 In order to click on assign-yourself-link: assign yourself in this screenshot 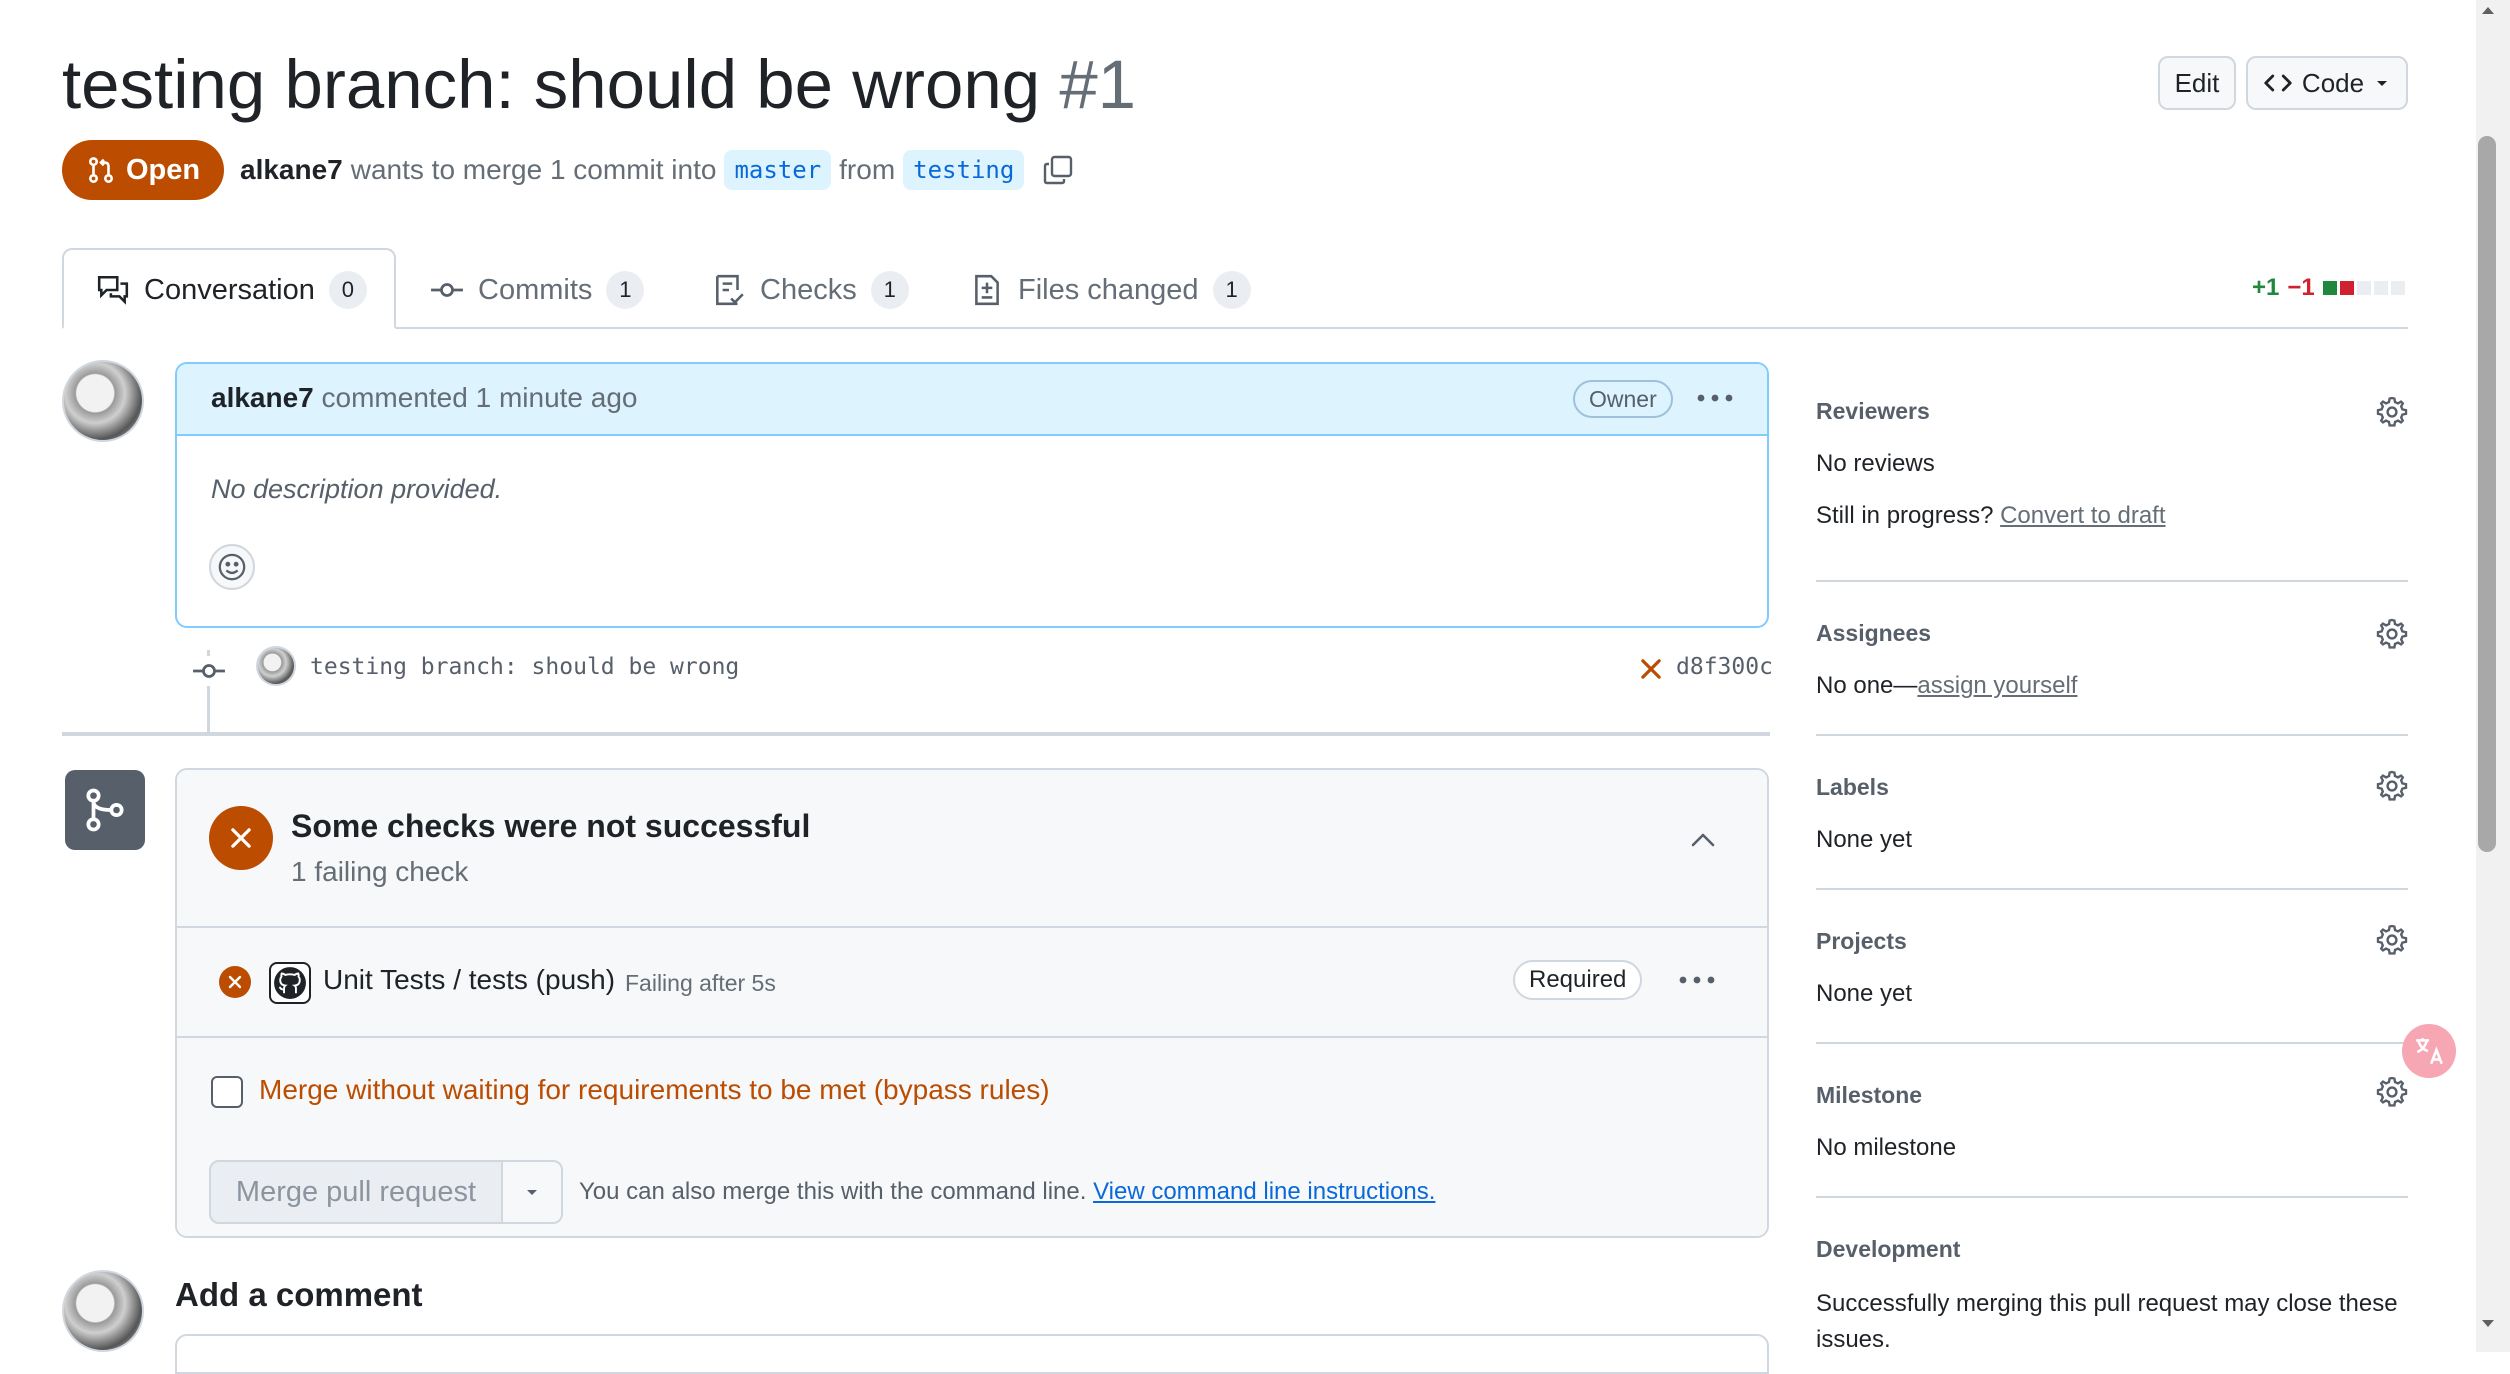, I will do `click(1997, 685)`.